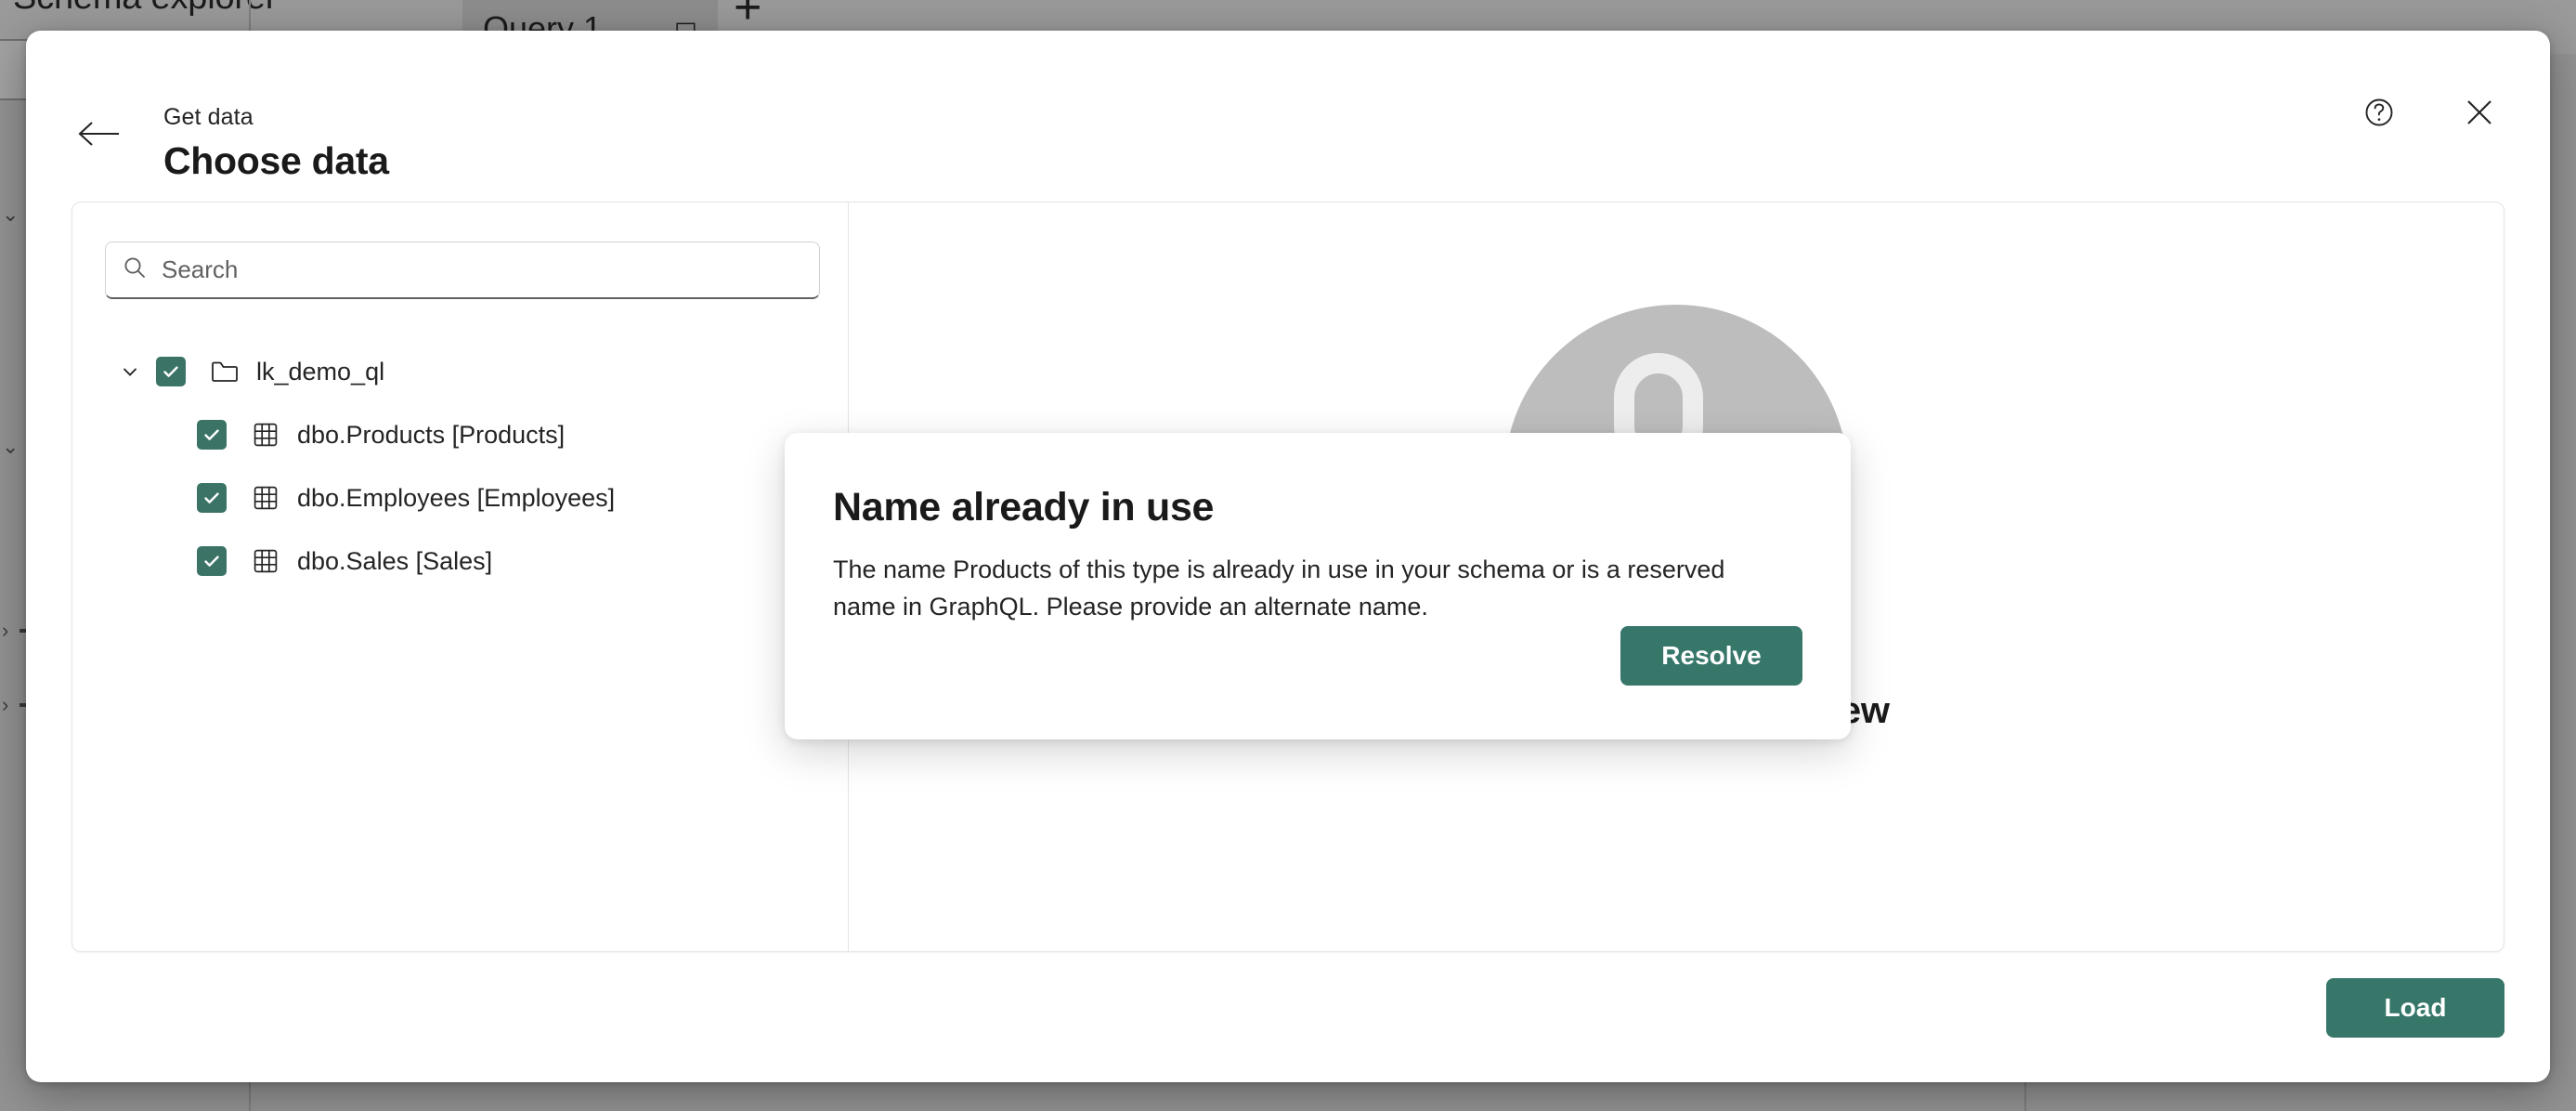 The height and width of the screenshot is (1111, 2576). Describe the element at coordinates (2429, 112) in the screenshot. I see `header-actions` at that location.